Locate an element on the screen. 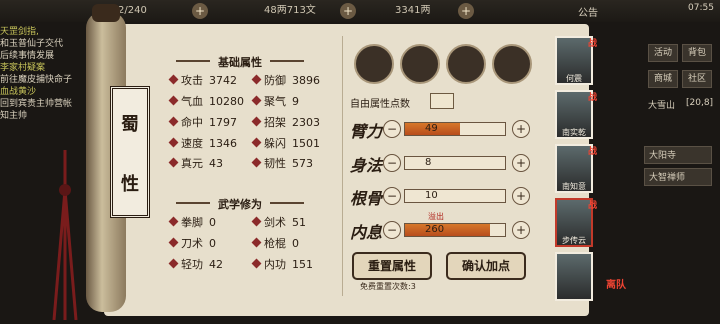 The width and height of the screenshot is (720, 324). clock: 07:55 is located at coordinates (701, 8).